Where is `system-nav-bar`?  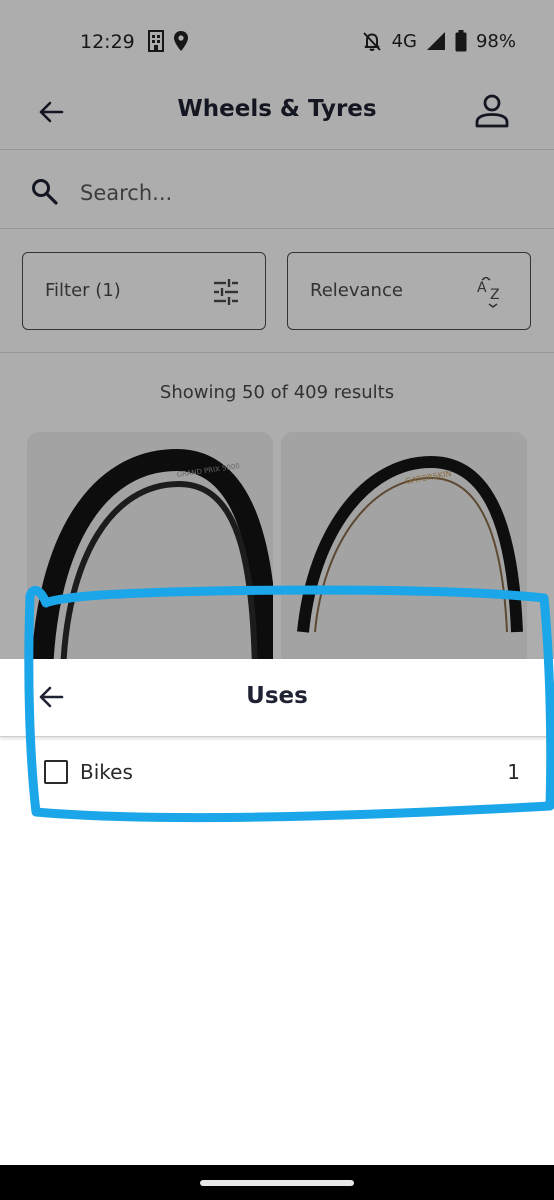 system-nav-bar is located at coordinates (277, 1182).